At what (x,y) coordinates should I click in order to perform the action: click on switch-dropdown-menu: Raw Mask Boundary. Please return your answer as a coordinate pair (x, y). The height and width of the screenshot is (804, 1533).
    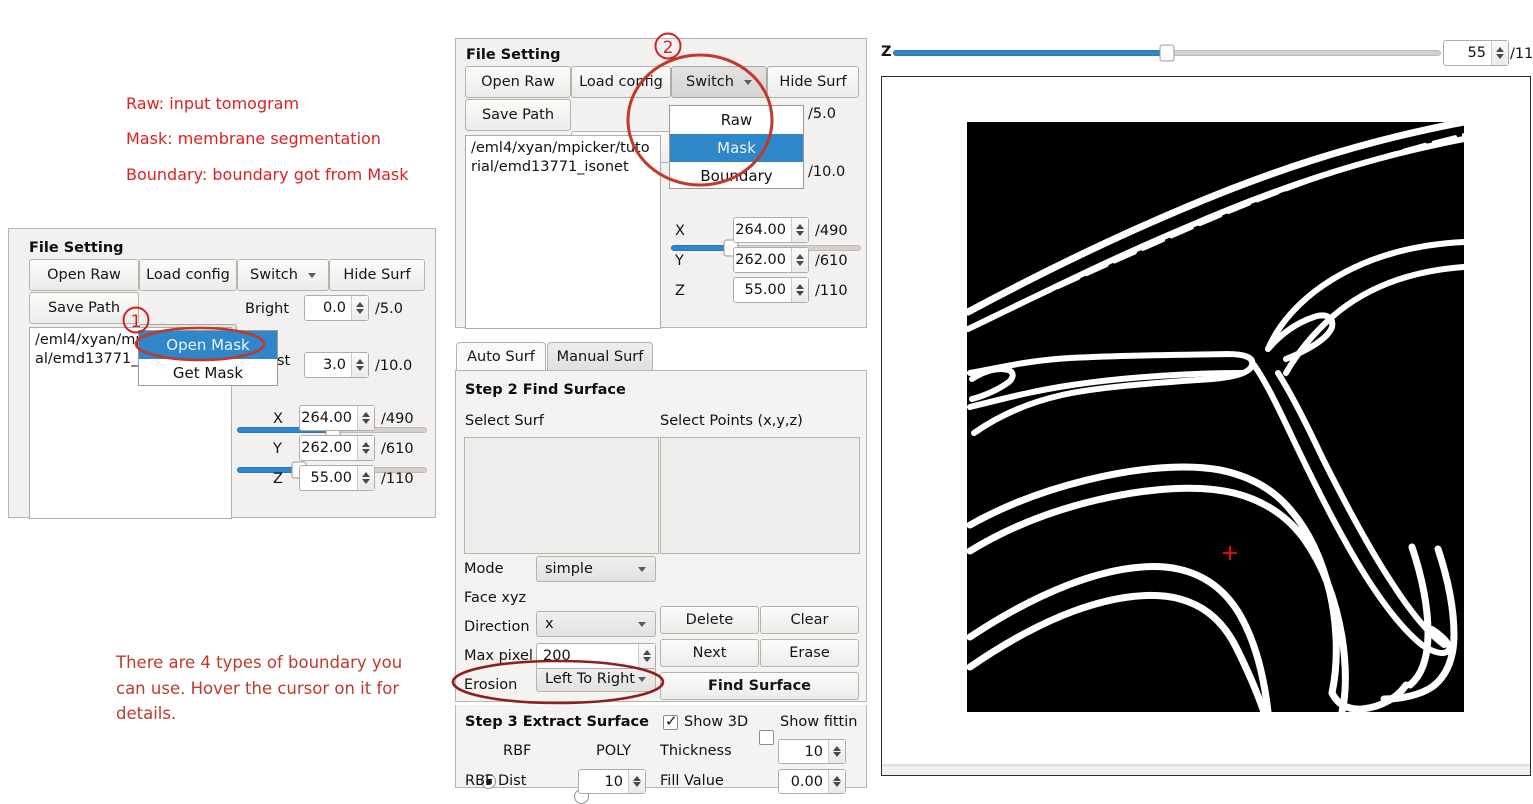
    Looking at the image, I should click on (736, 147).